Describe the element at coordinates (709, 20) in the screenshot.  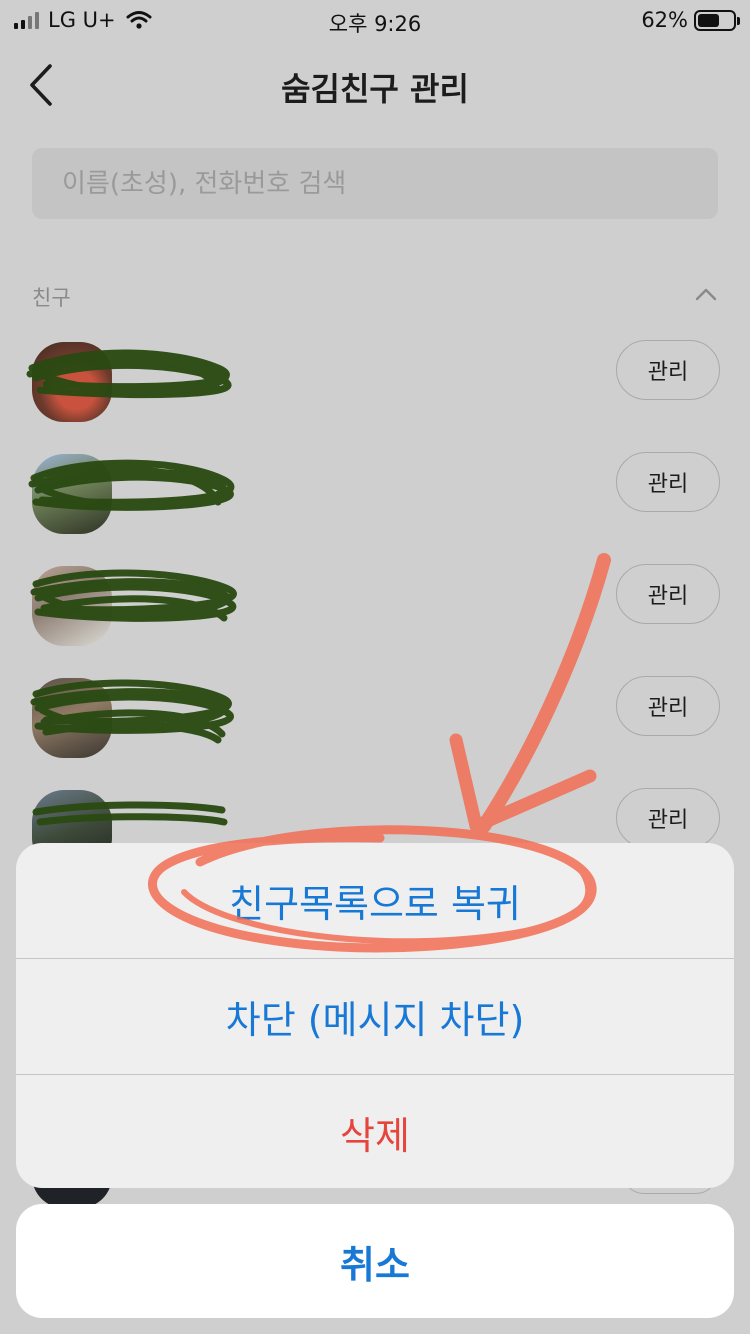
I see `battery-level` at that location.